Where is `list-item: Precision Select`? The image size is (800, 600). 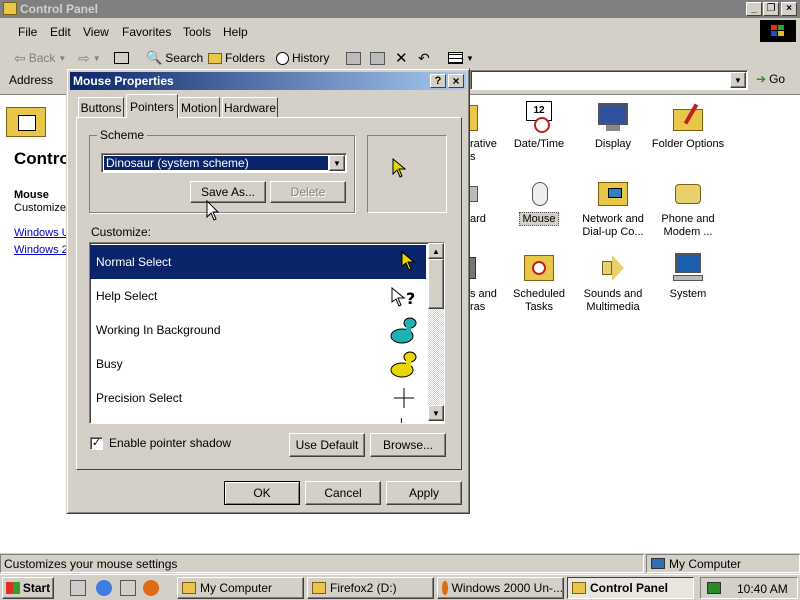 list-item: Precision Select is located at coordinates (258, 398).